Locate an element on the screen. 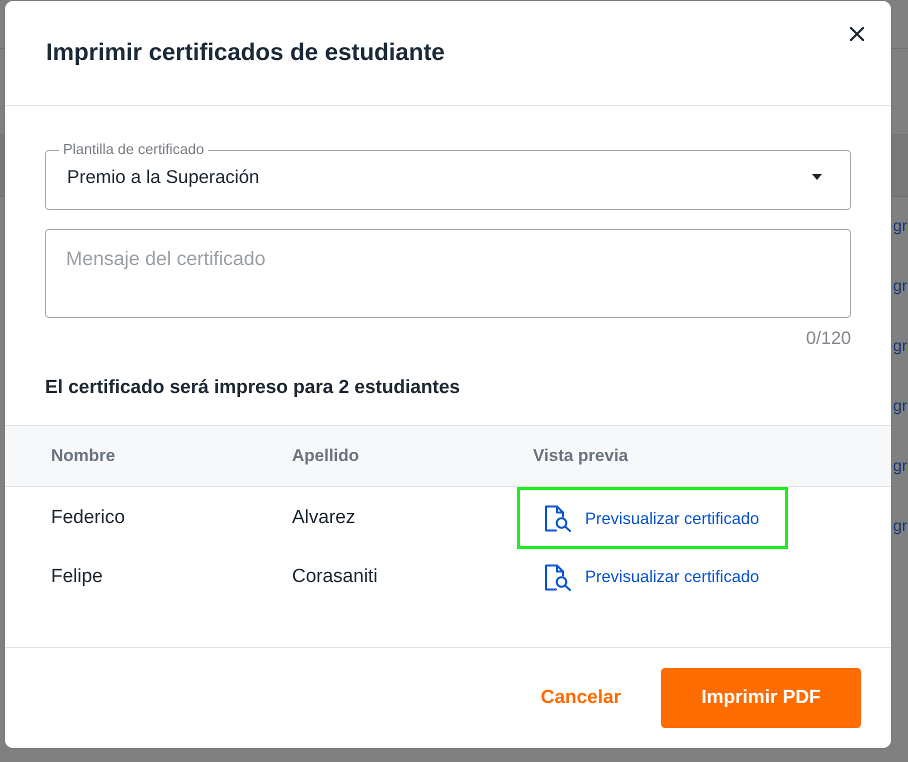  column-header: Vista previa is located at coordinates (580, 456).